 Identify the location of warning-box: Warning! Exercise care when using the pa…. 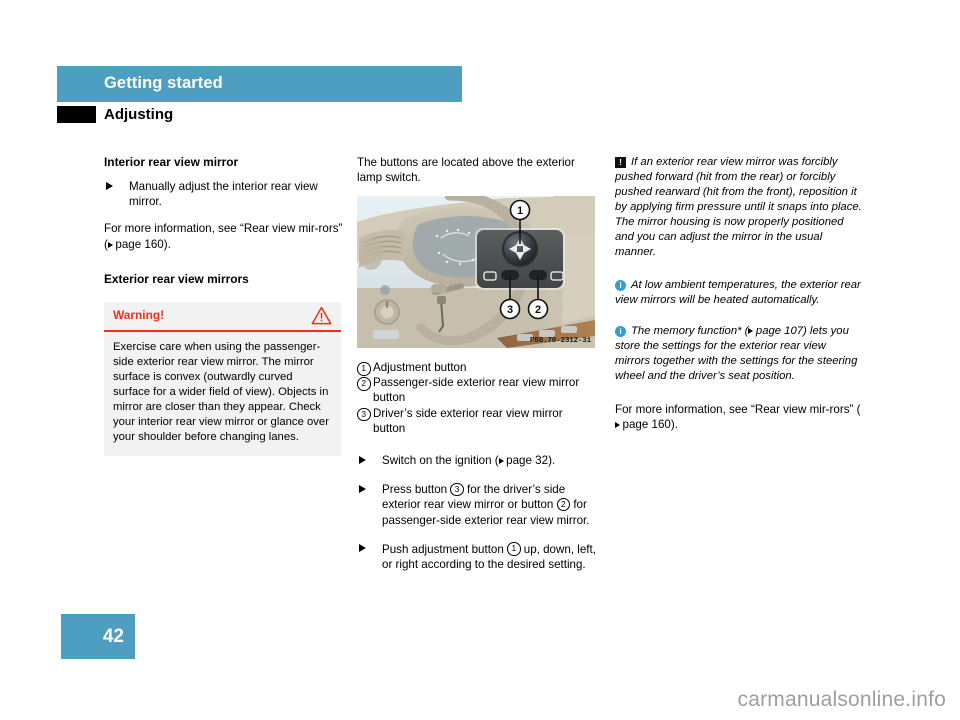
(222, 379).